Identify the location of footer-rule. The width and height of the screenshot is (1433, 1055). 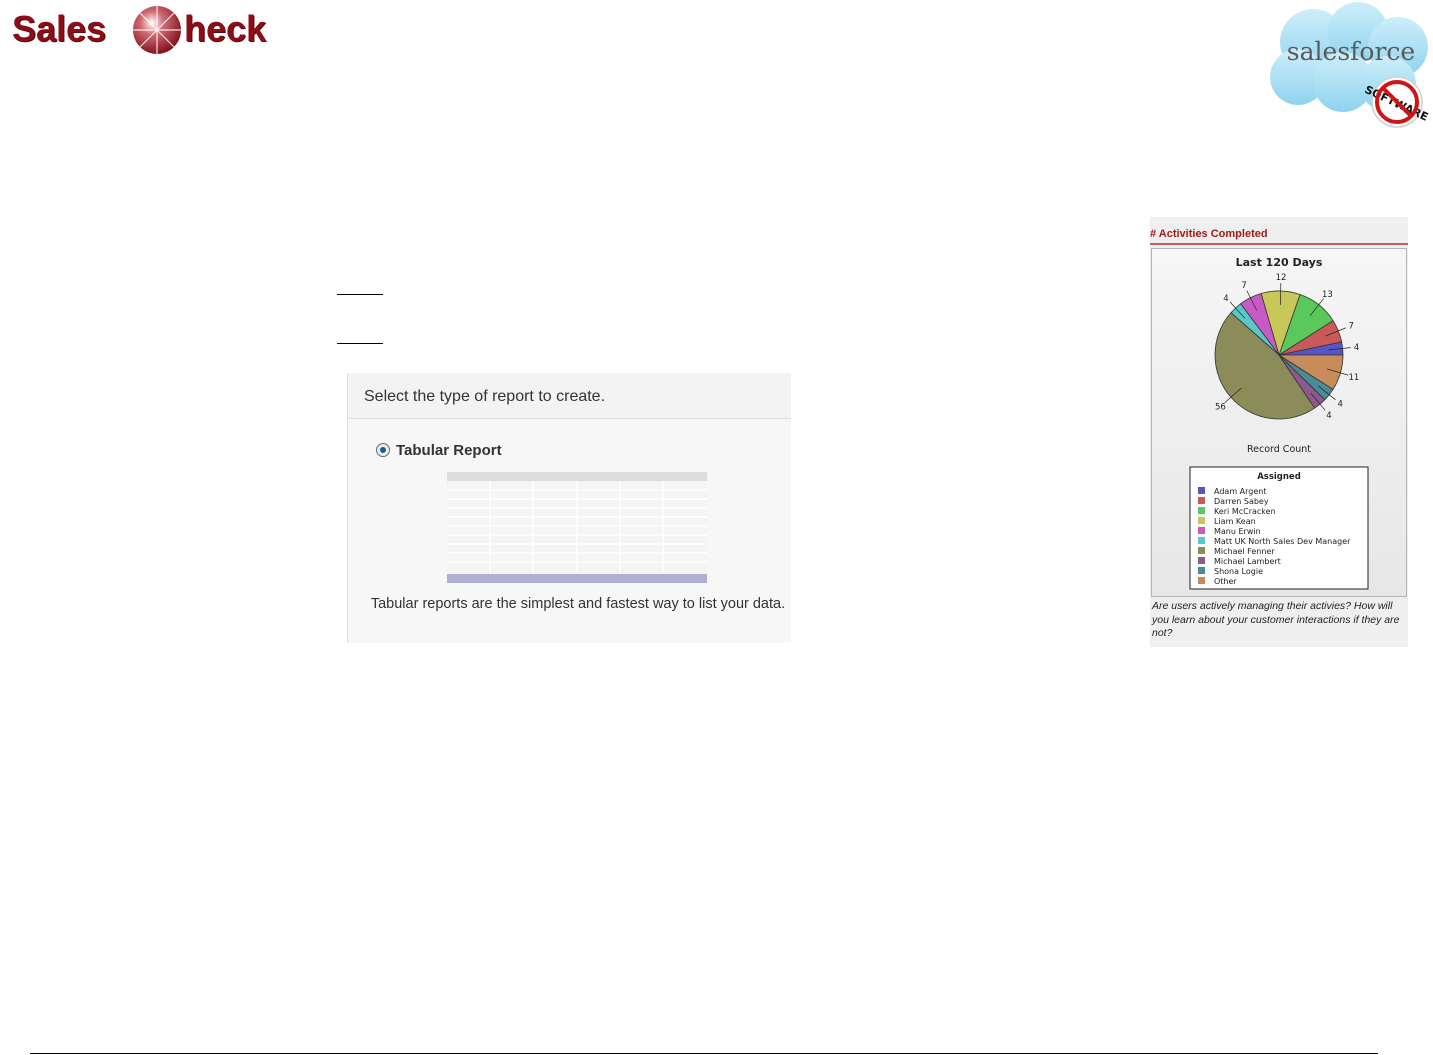
(704, 1053).